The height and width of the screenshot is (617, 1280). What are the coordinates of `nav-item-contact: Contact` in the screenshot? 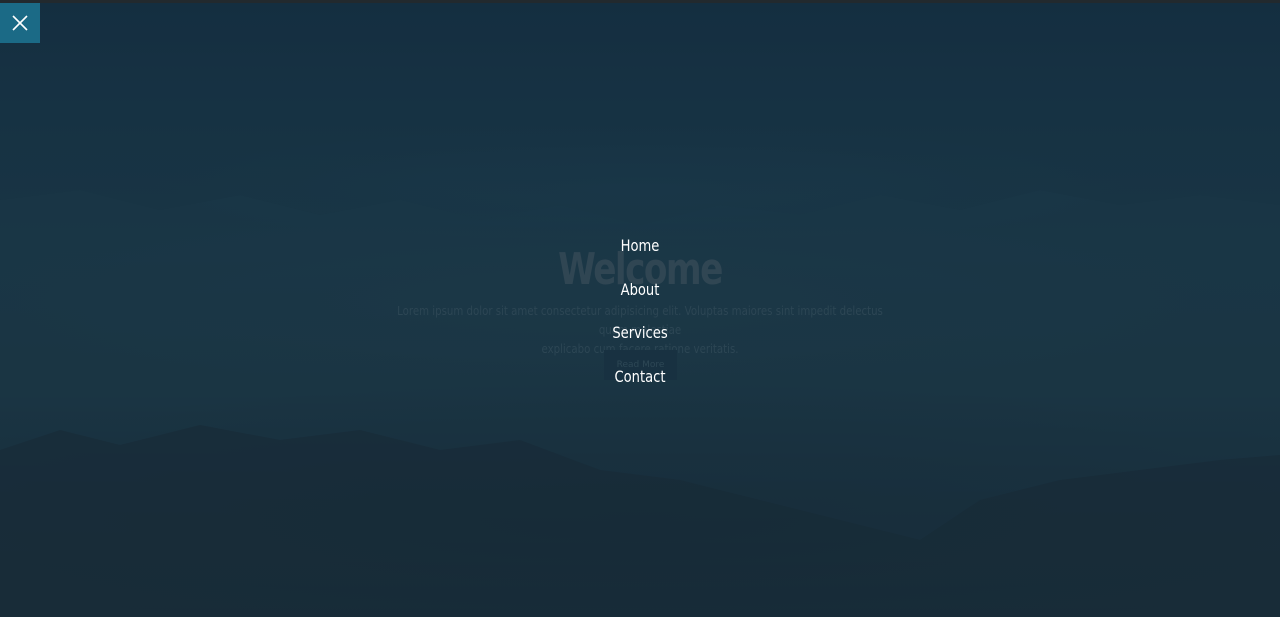 It's located at (640, 387).